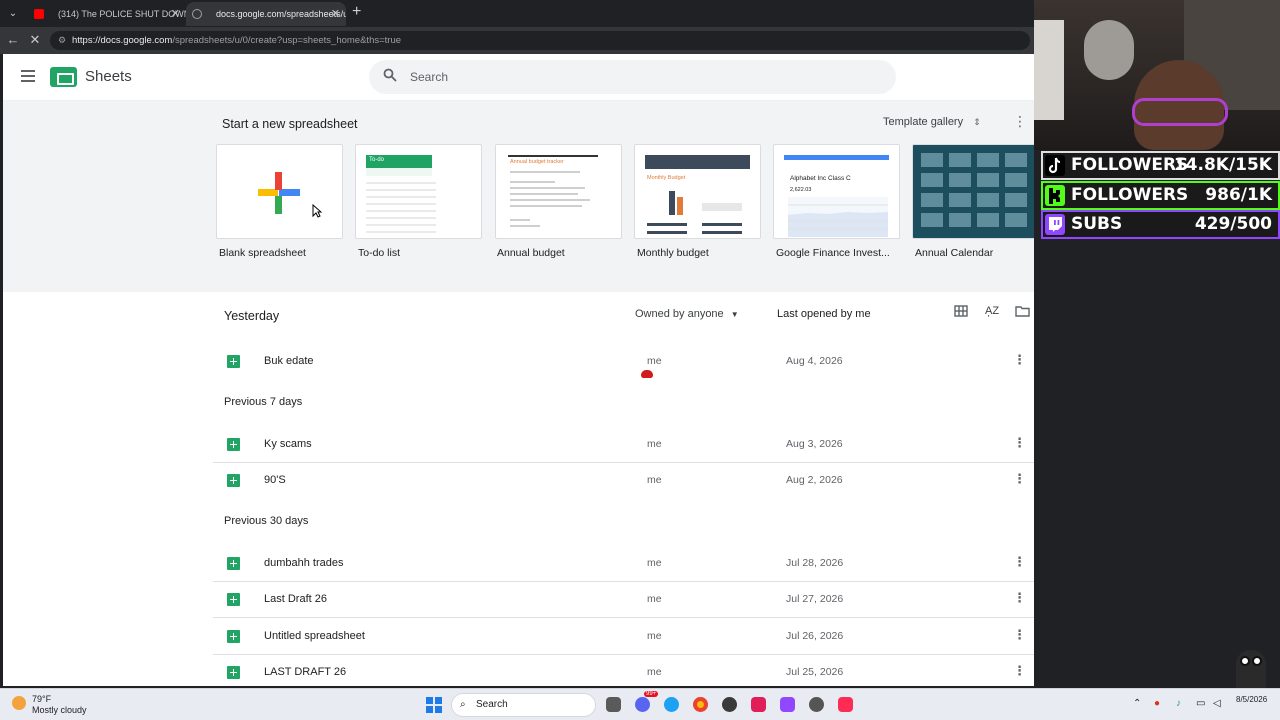  I want to click on file-date: Jul 25, 2026, so click(815, 672).